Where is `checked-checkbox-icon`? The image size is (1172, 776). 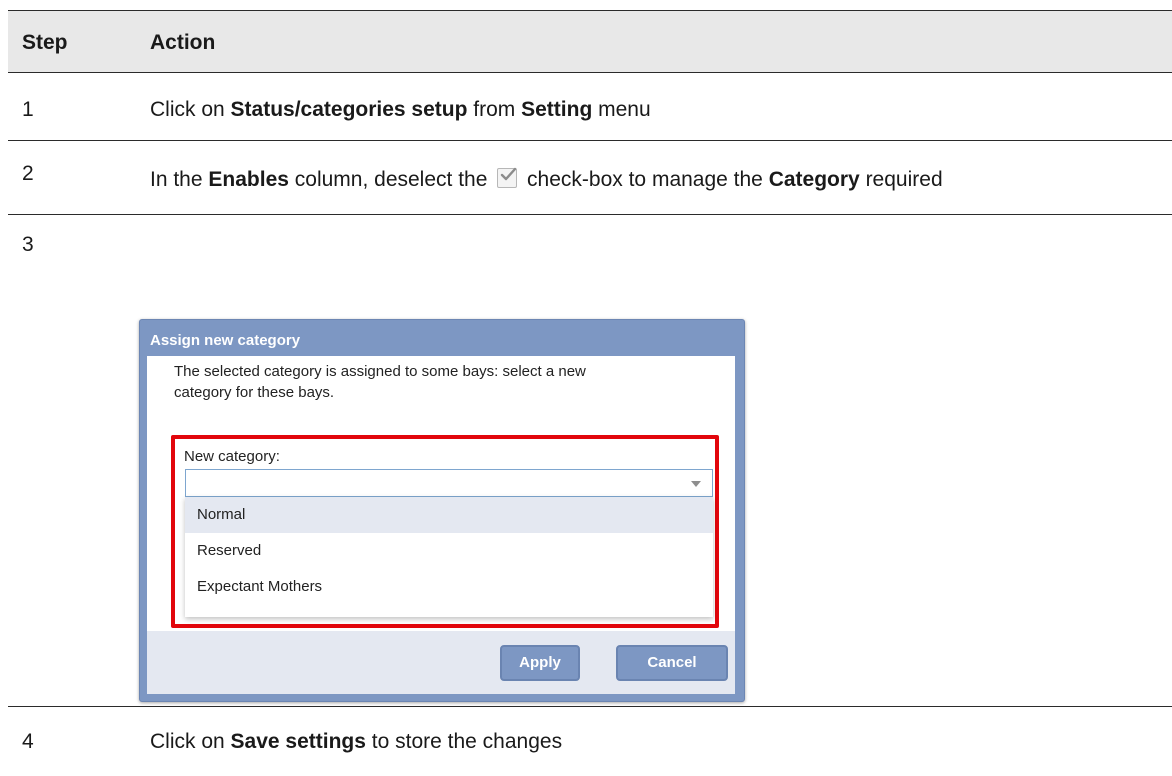
checked-checkbox-icon is located at coordinates (507, 177).